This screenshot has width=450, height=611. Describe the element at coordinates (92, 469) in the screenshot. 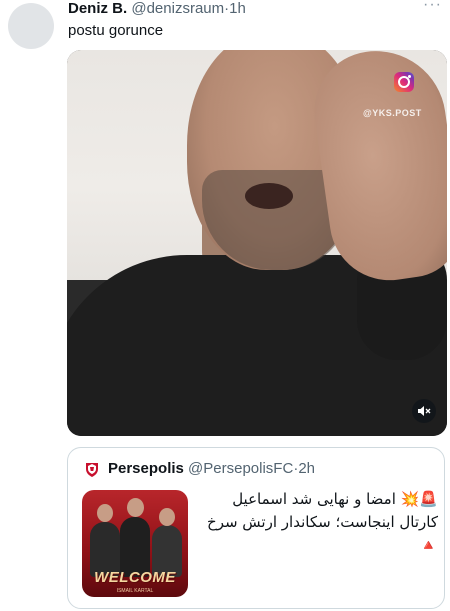

I see `persepolis-logo-icon` at that location.